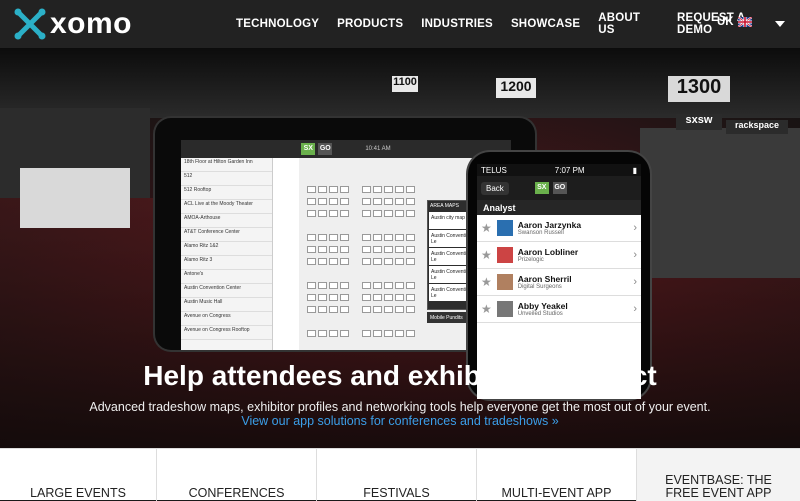  Describe the element at coordinates (78, 475) in the screenshot. I see `tab-large-events: LARGE EVENTS` at that location.